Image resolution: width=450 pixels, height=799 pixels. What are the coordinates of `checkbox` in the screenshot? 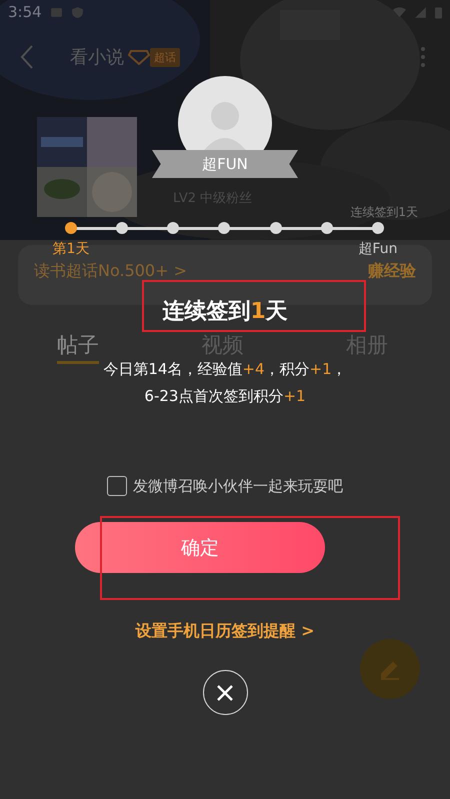 It's located at (117, 486).